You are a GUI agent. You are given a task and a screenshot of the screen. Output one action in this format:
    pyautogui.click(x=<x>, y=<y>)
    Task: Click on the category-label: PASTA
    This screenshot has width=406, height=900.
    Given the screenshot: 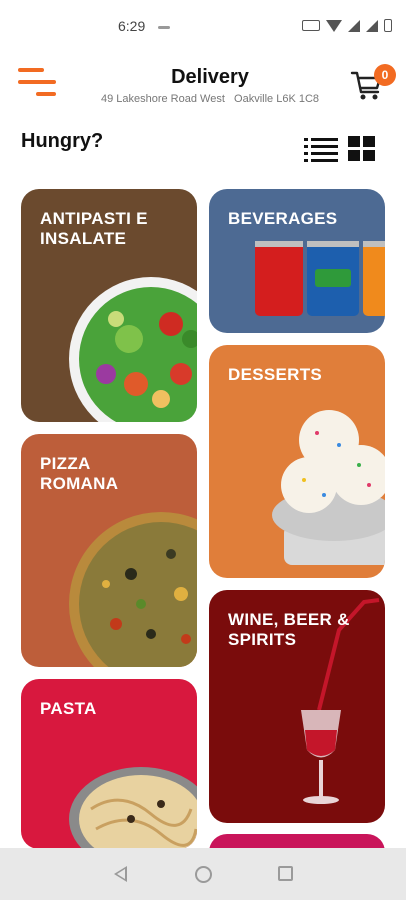 What is the action you would take?
    pyautogui.click(x=68, y=708)
    